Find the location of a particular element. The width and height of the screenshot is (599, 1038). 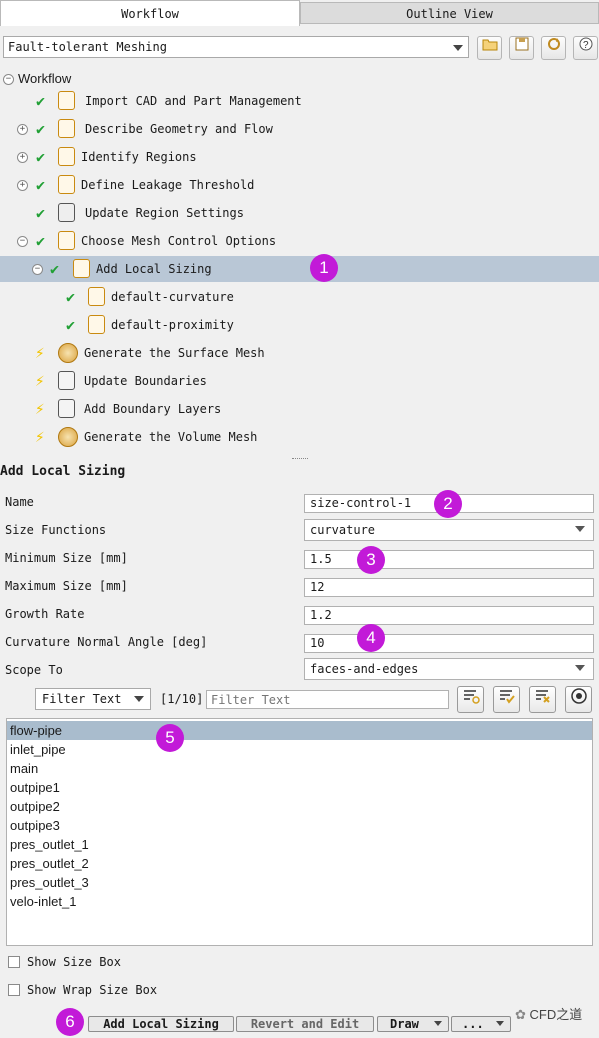

tree-item-update-boundaries: ⚡ Update Boundaries is located at coordinates (299, 381).